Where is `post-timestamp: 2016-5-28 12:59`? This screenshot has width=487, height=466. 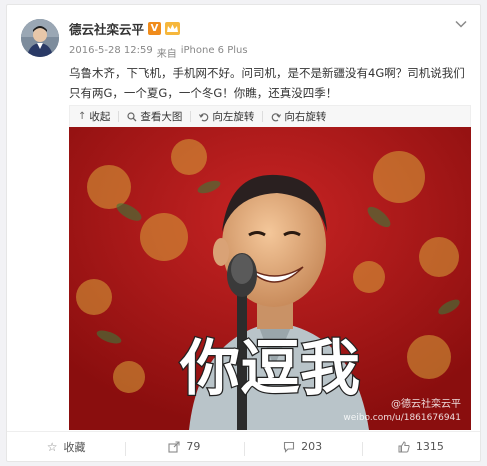
post-timestamp: 2016-5-28 12:59 is located at coordinates (111, 52).